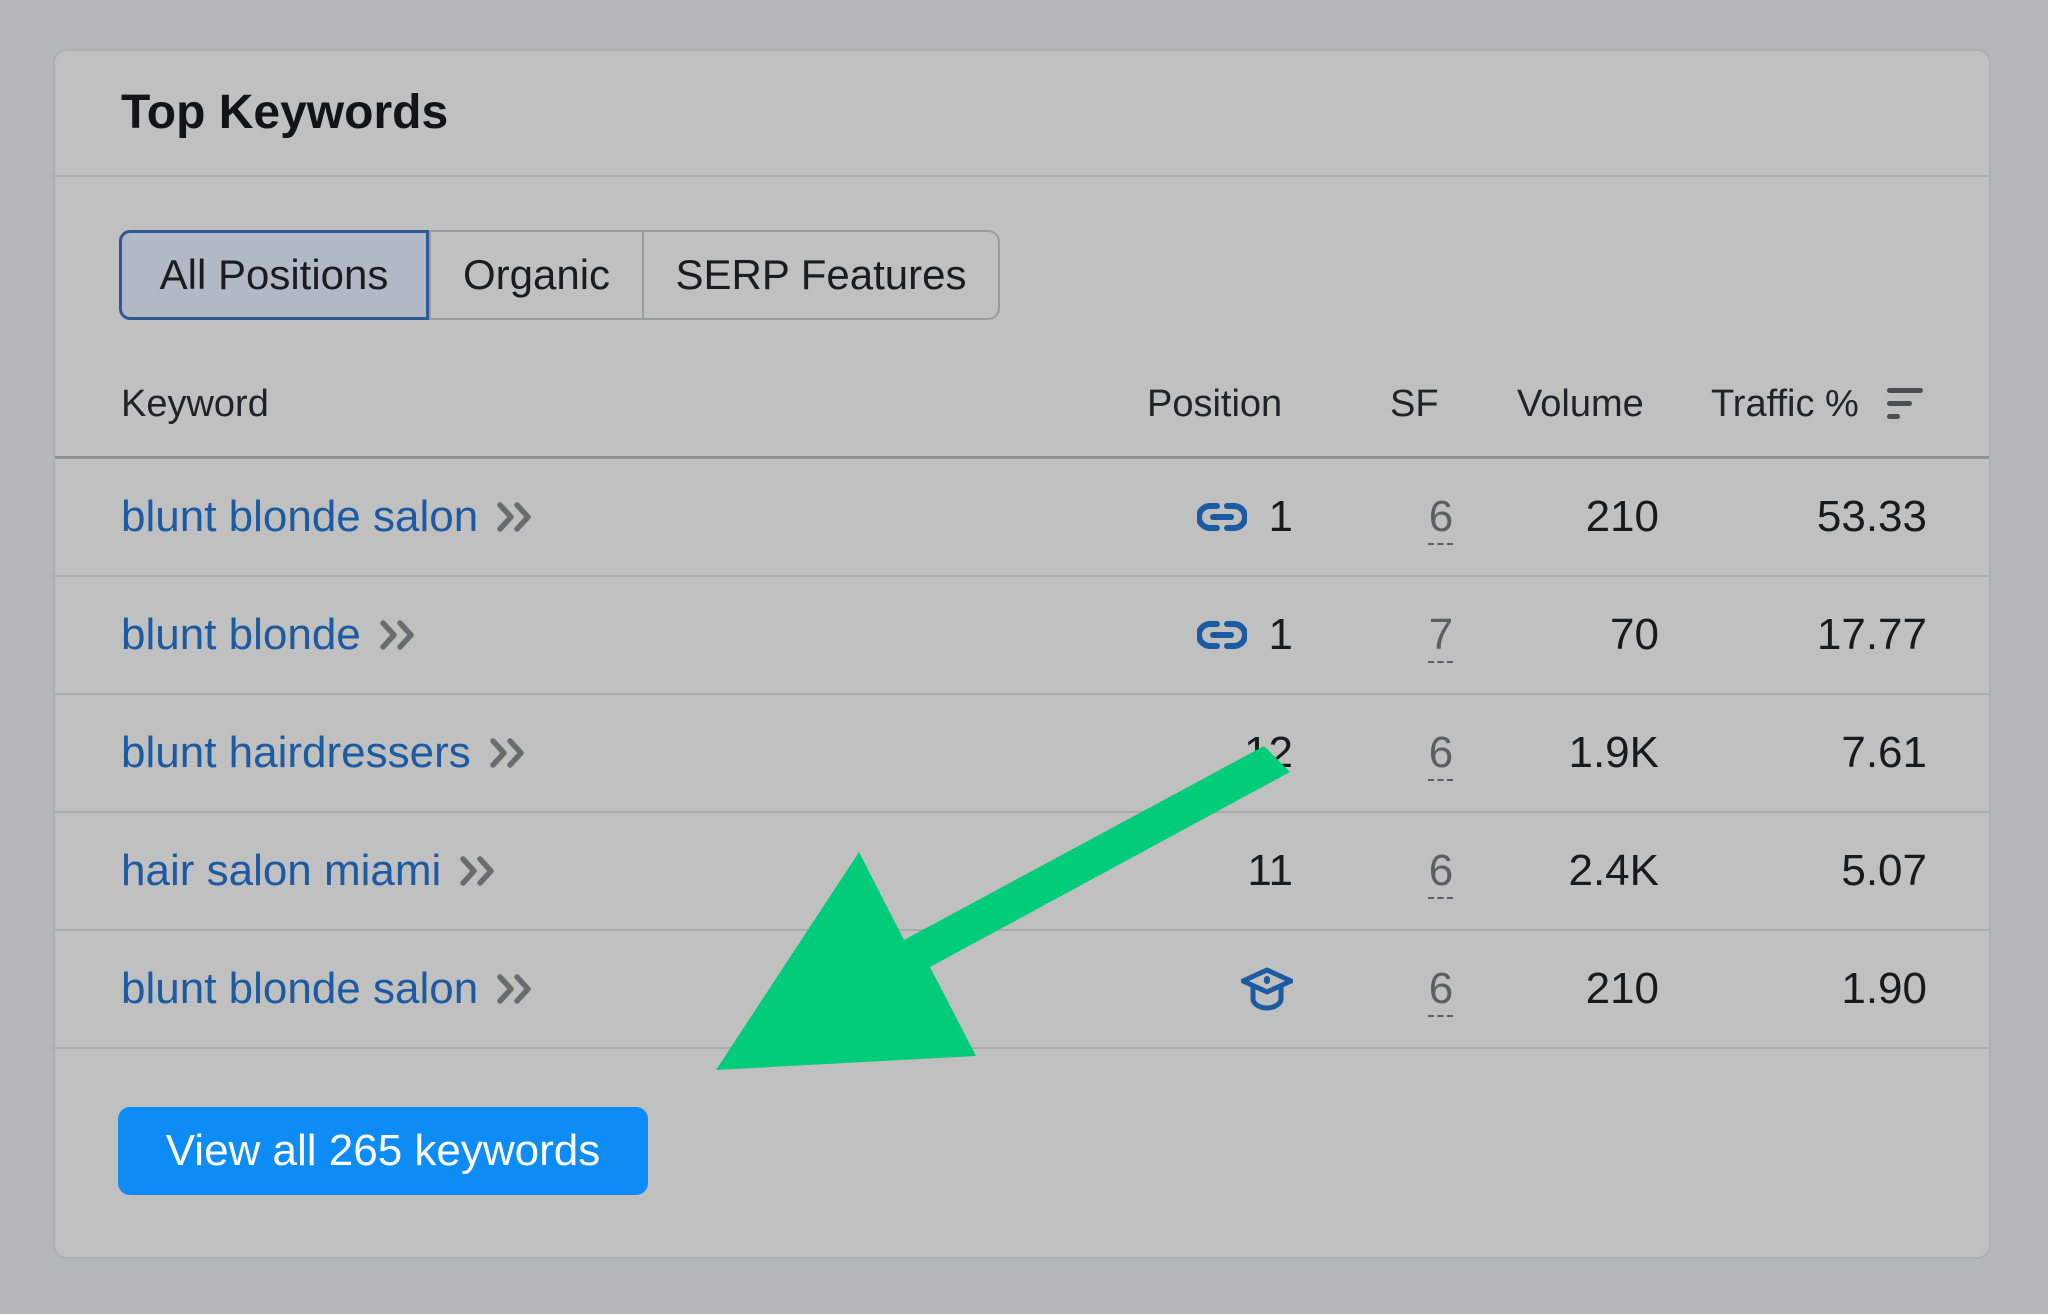 The width and height of the screenshot is (2048, 1314). I want to click on column-header-position: Position, so click(1214, 404).